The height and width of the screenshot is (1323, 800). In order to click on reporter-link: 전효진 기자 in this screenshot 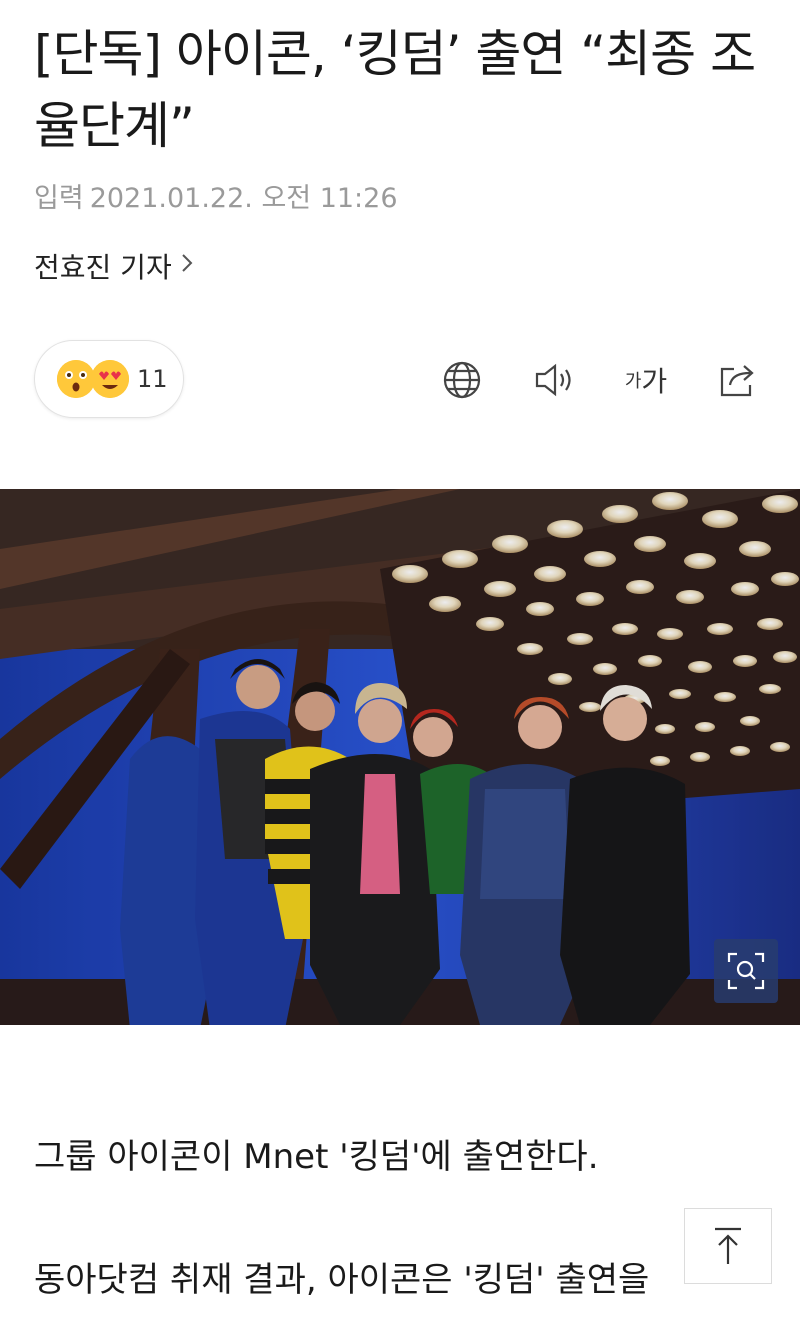, I will do `click(114, 266)`.